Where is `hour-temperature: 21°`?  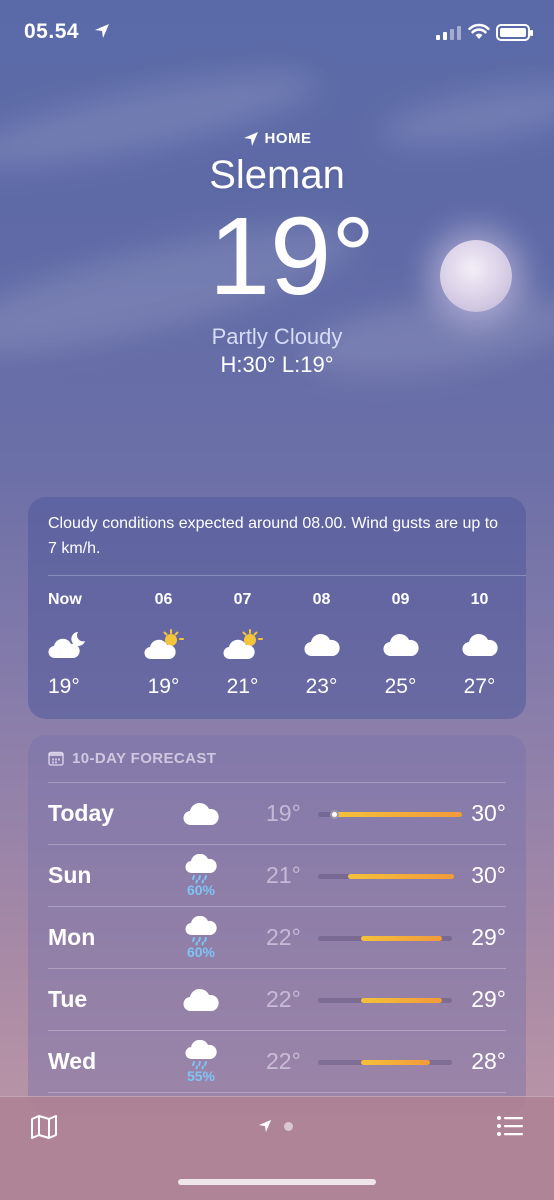
hour-temperature: 21° is located at coordinates (242, 686).